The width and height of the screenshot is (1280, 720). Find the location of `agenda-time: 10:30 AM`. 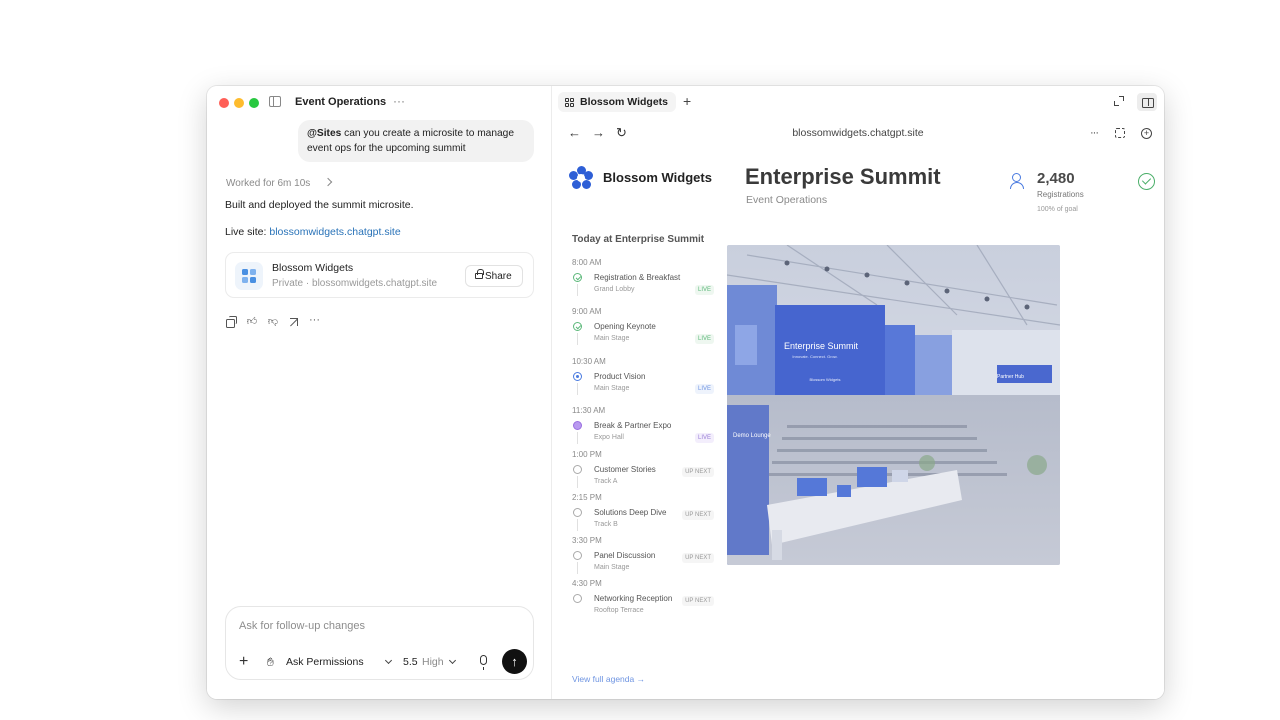

agenda-time: 10:30 AM is located at coordinates (589, 361).